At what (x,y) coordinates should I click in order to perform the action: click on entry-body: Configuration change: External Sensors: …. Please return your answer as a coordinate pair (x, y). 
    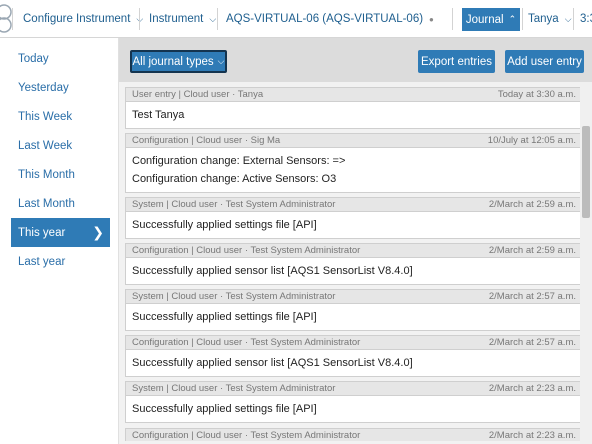
    Looking at the image, I should click on (354, 170).